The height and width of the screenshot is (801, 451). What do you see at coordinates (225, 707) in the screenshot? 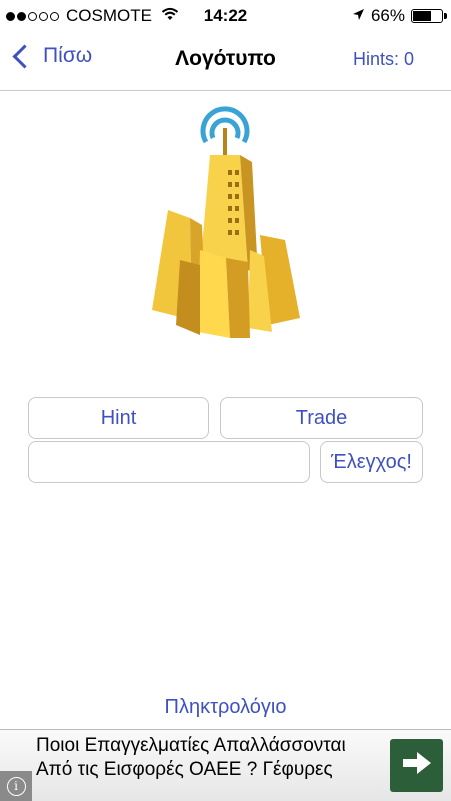
I see `keyboard-link: Πληκτρολόγιο` at bounding box center [225, 707].